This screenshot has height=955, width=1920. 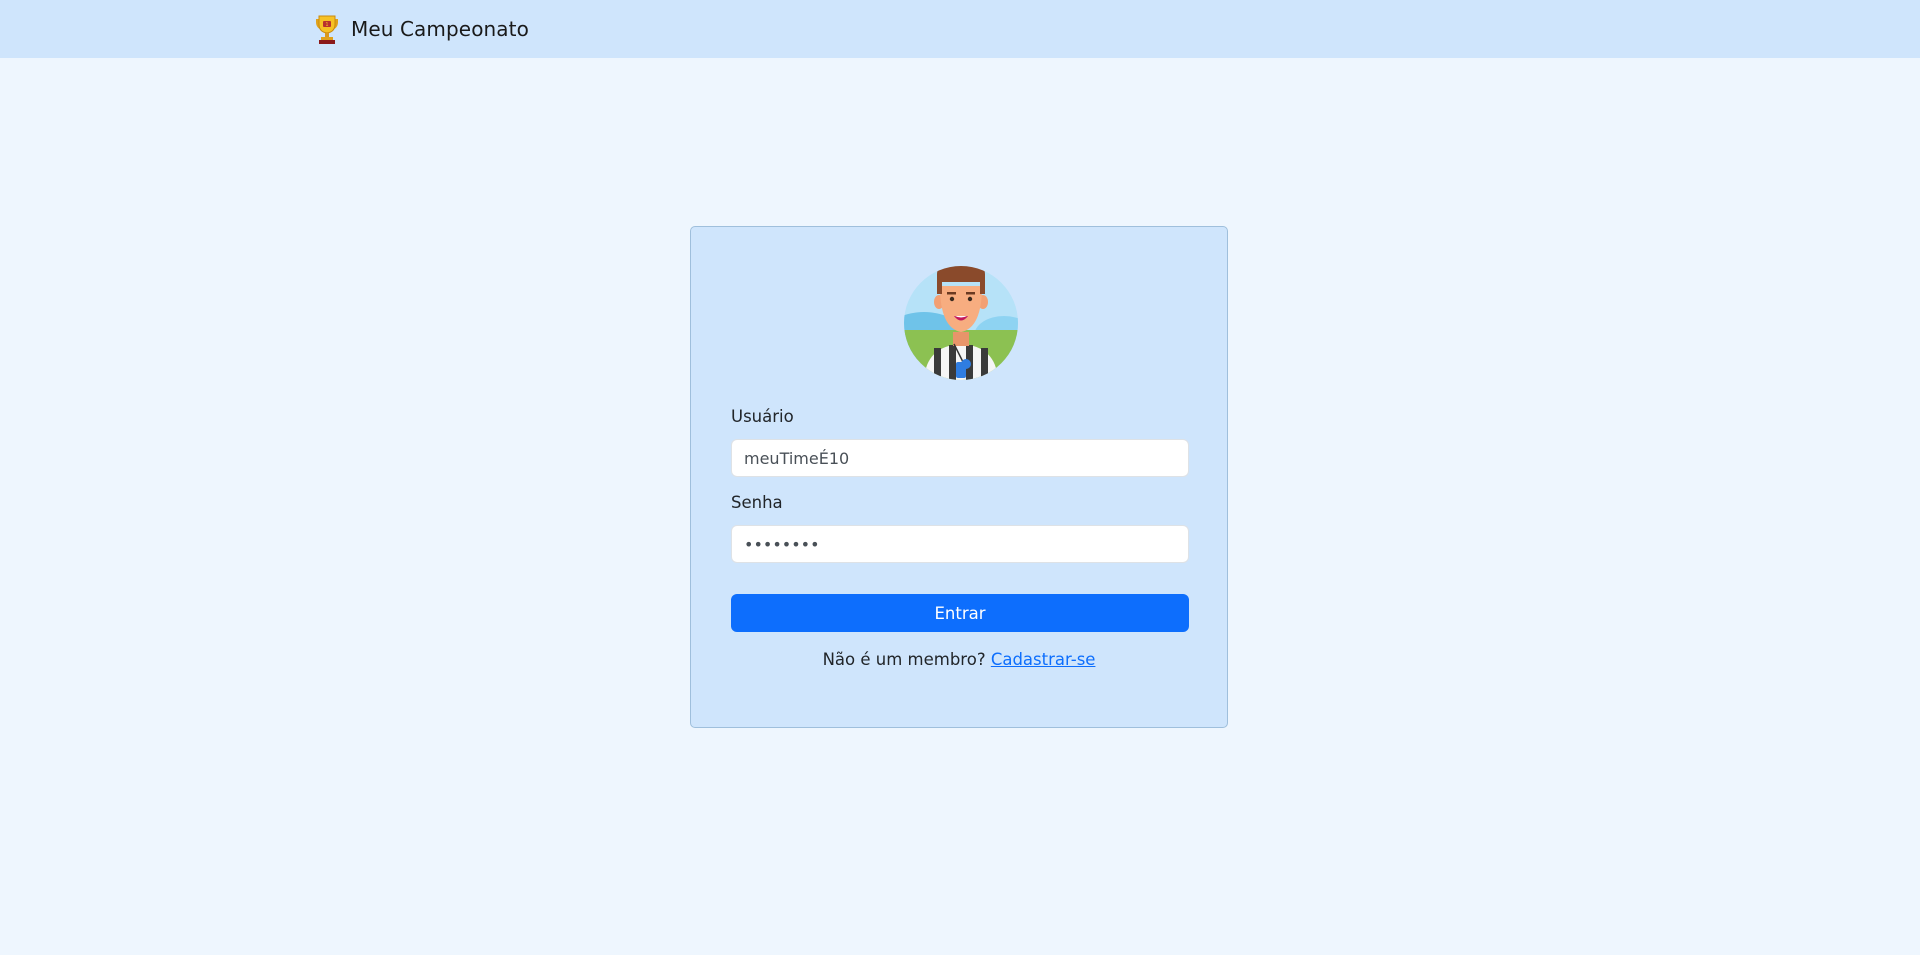 I want to click on navbar: 1 Meu Campeonato, so click(x=960, y=29).